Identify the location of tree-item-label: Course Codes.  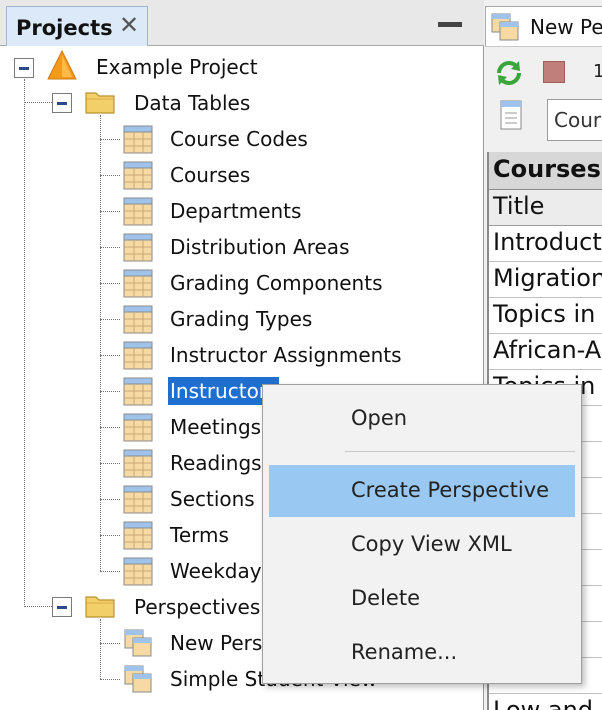
(239, 139).